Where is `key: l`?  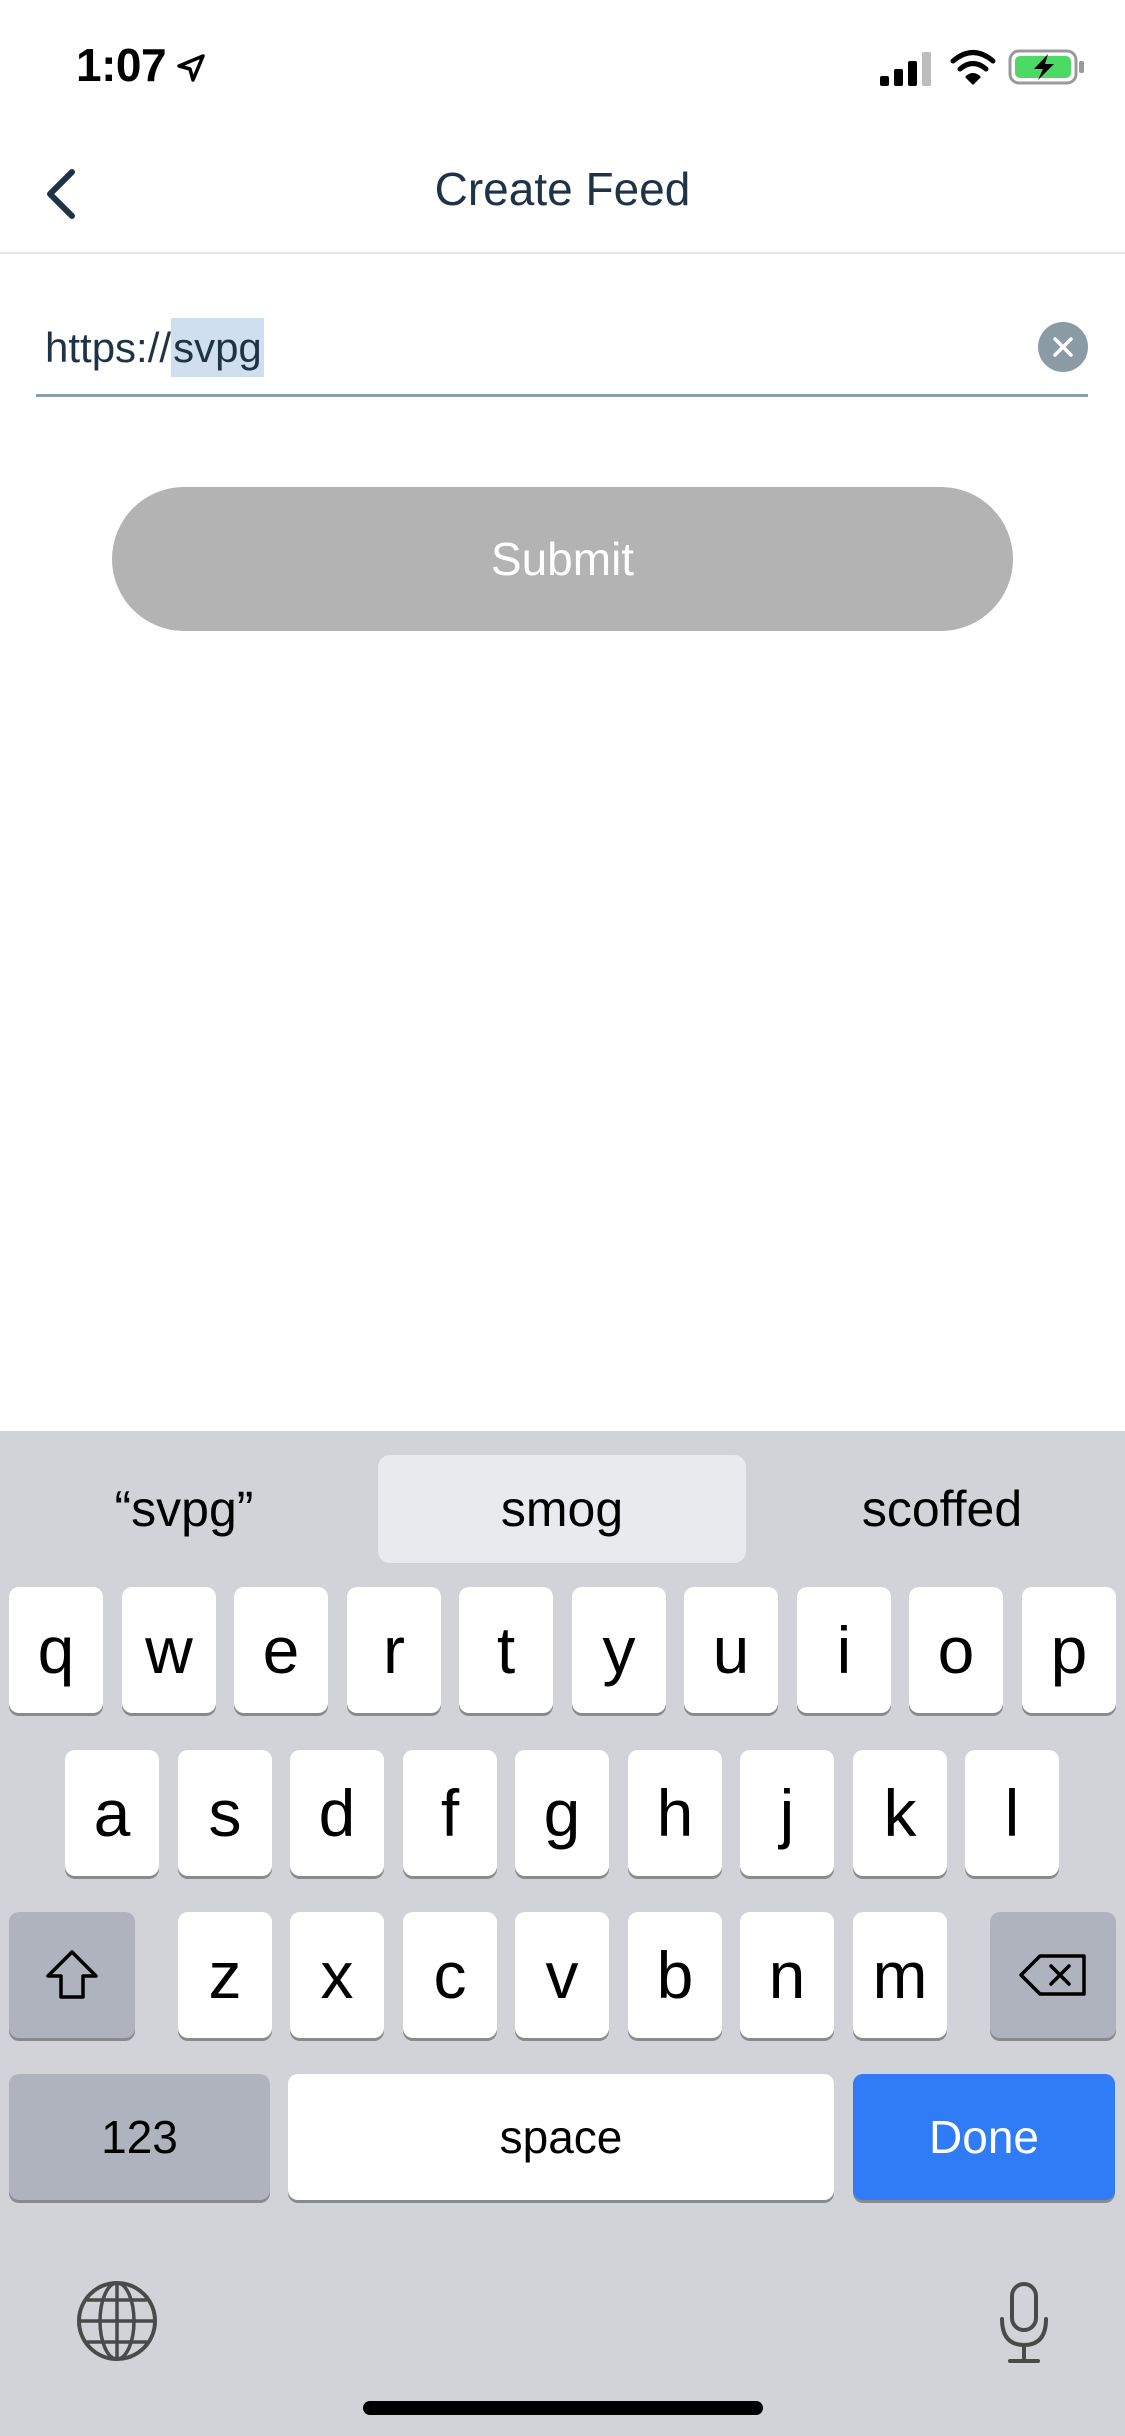 key: l is located at coordinates (1012, 1813).